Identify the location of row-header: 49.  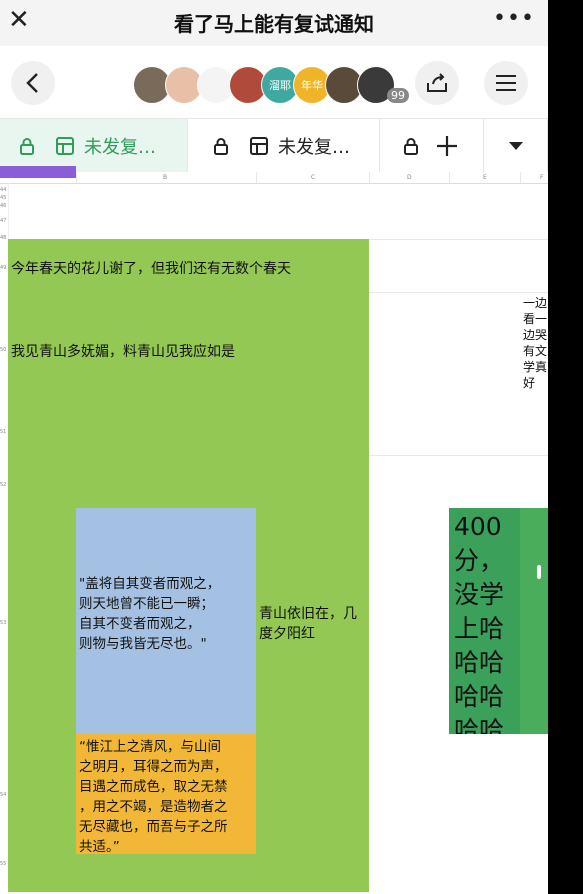
(3, 268).